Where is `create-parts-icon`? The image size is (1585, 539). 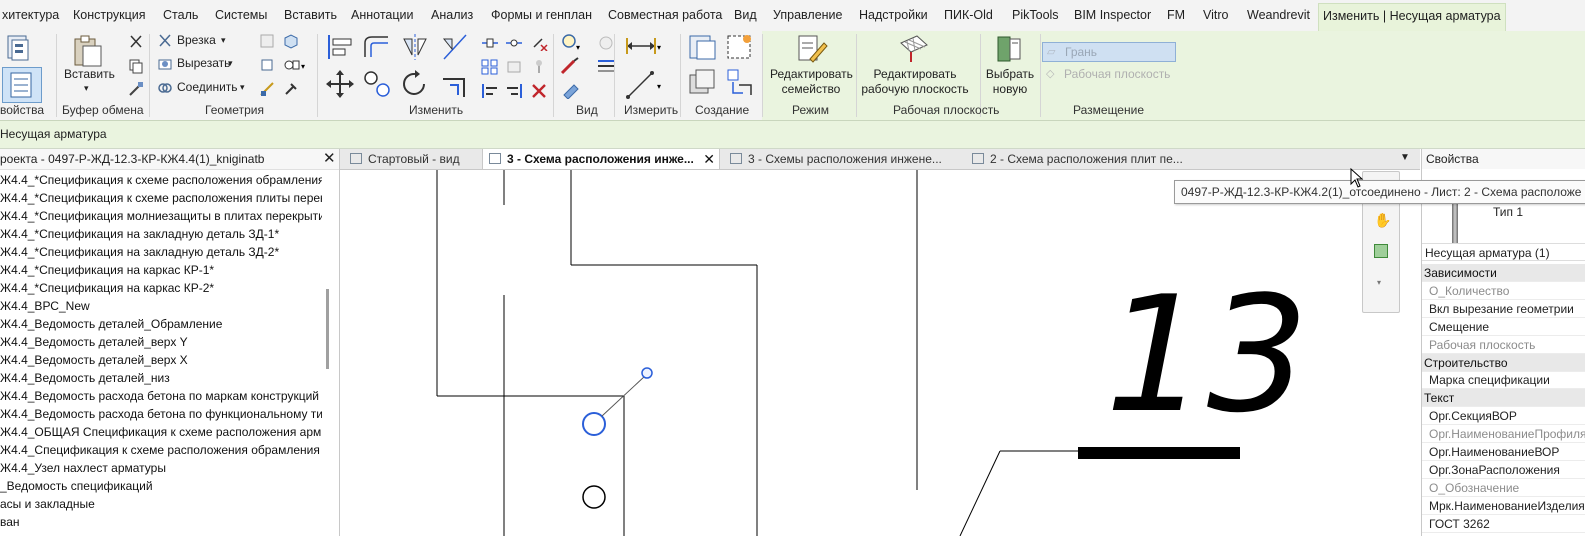 create-parts-icon is located at coordinates (741, 48).